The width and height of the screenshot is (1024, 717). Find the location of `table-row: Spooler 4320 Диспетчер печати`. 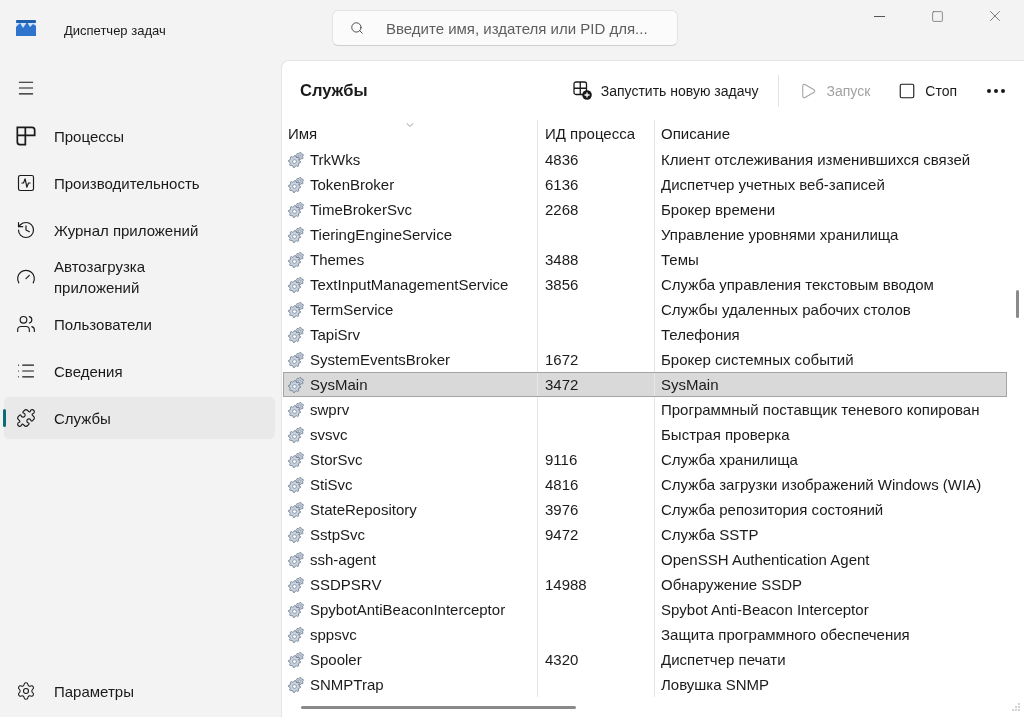

table-row: Spooler 4320 Диспетчер печати is located at coordinates (645, 659).